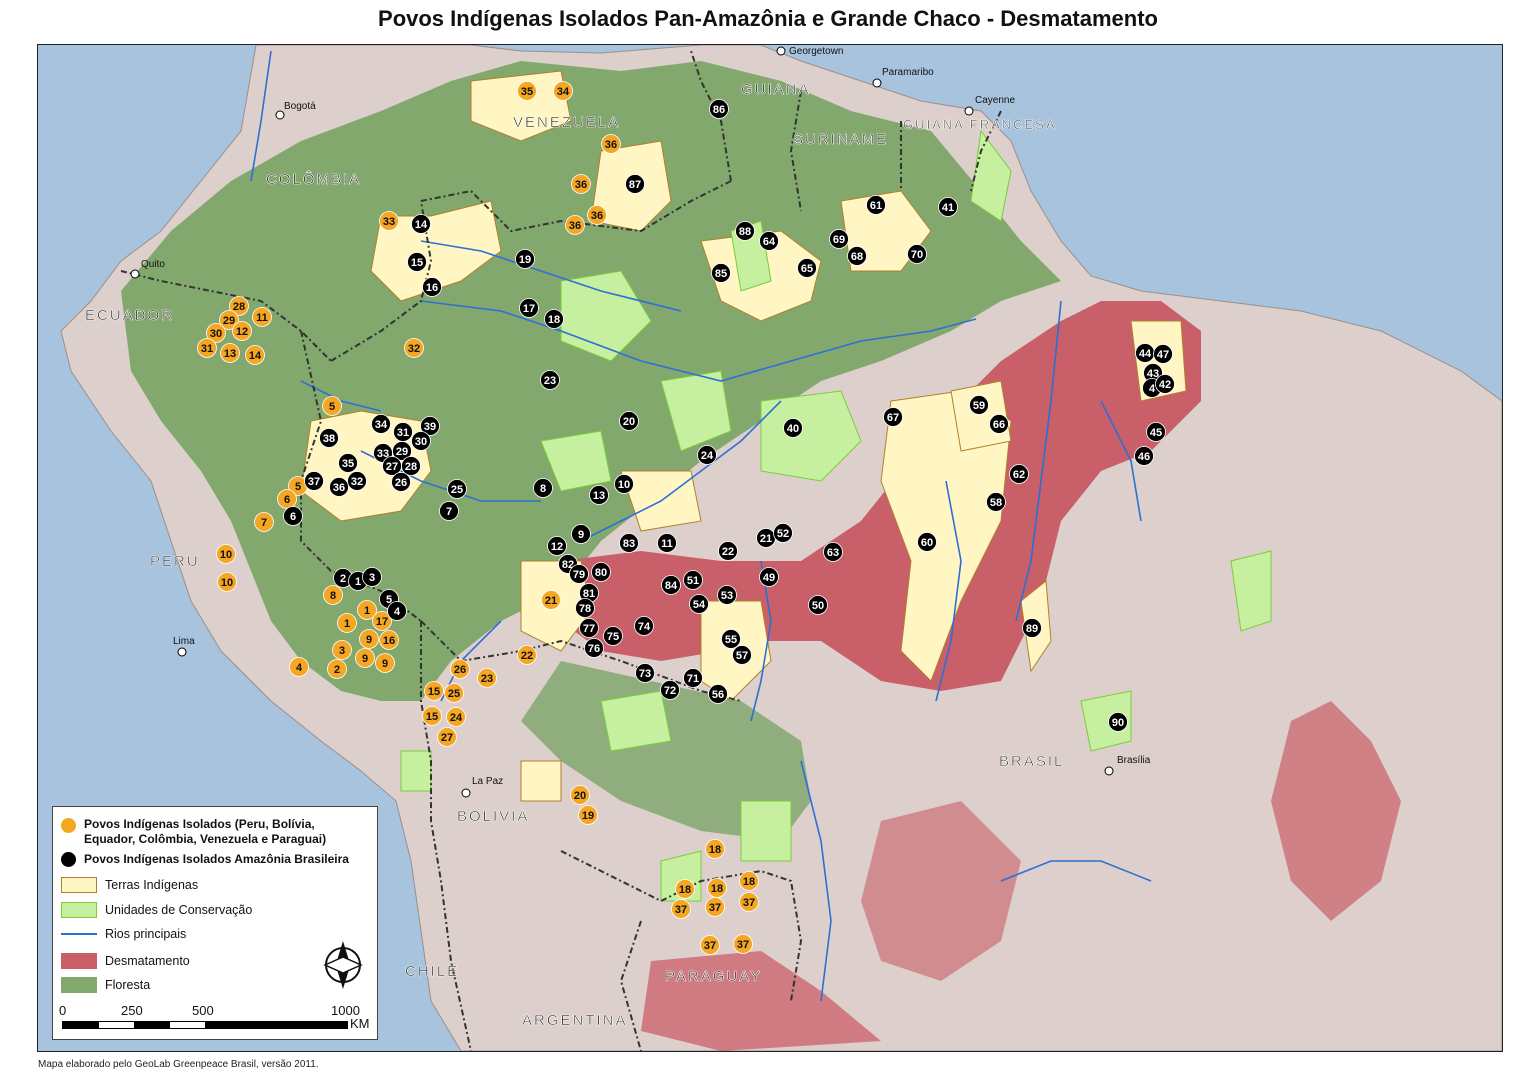 The image size is (1536, 1087). I want to click on orange-marker-label: 29, so click(229, 321).